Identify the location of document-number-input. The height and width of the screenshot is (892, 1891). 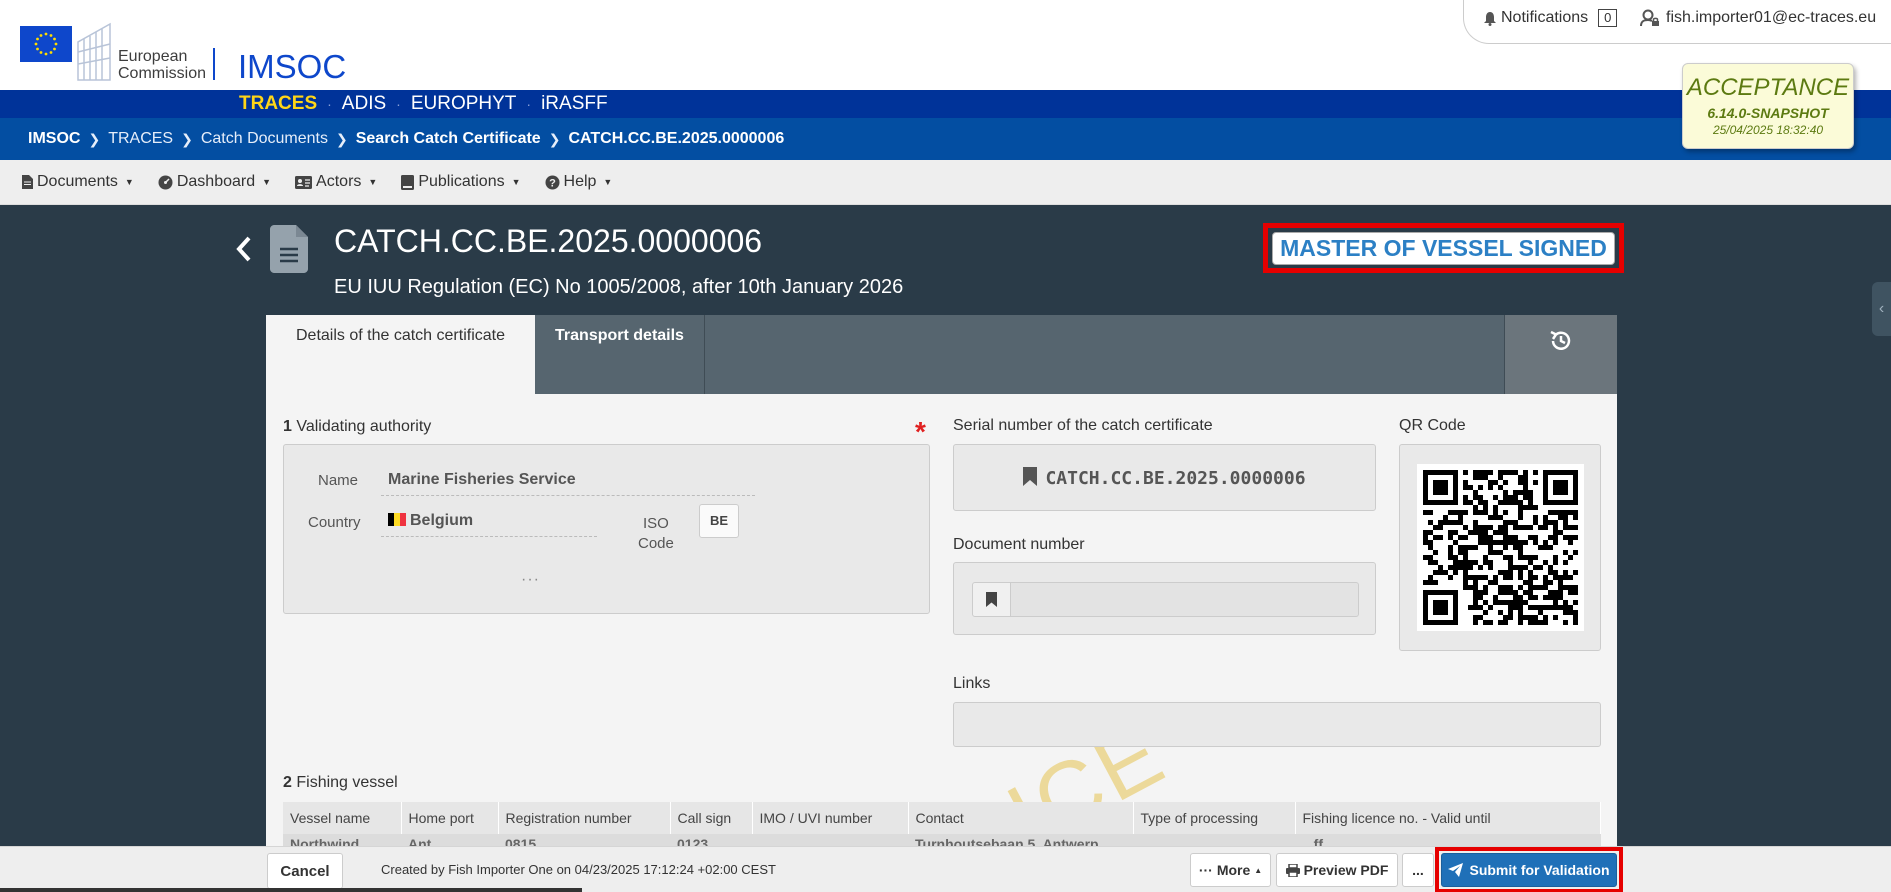
(1184, 599).